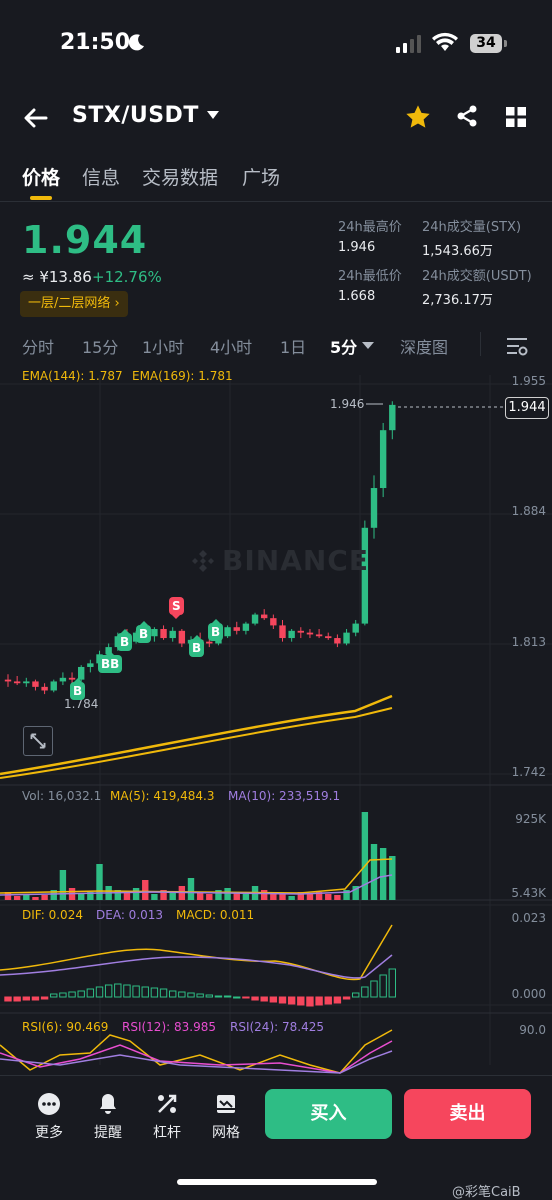  Describe the element at coordinates (38, 346) in the screenshot. I see `interval-timeline: 分时` at that location.